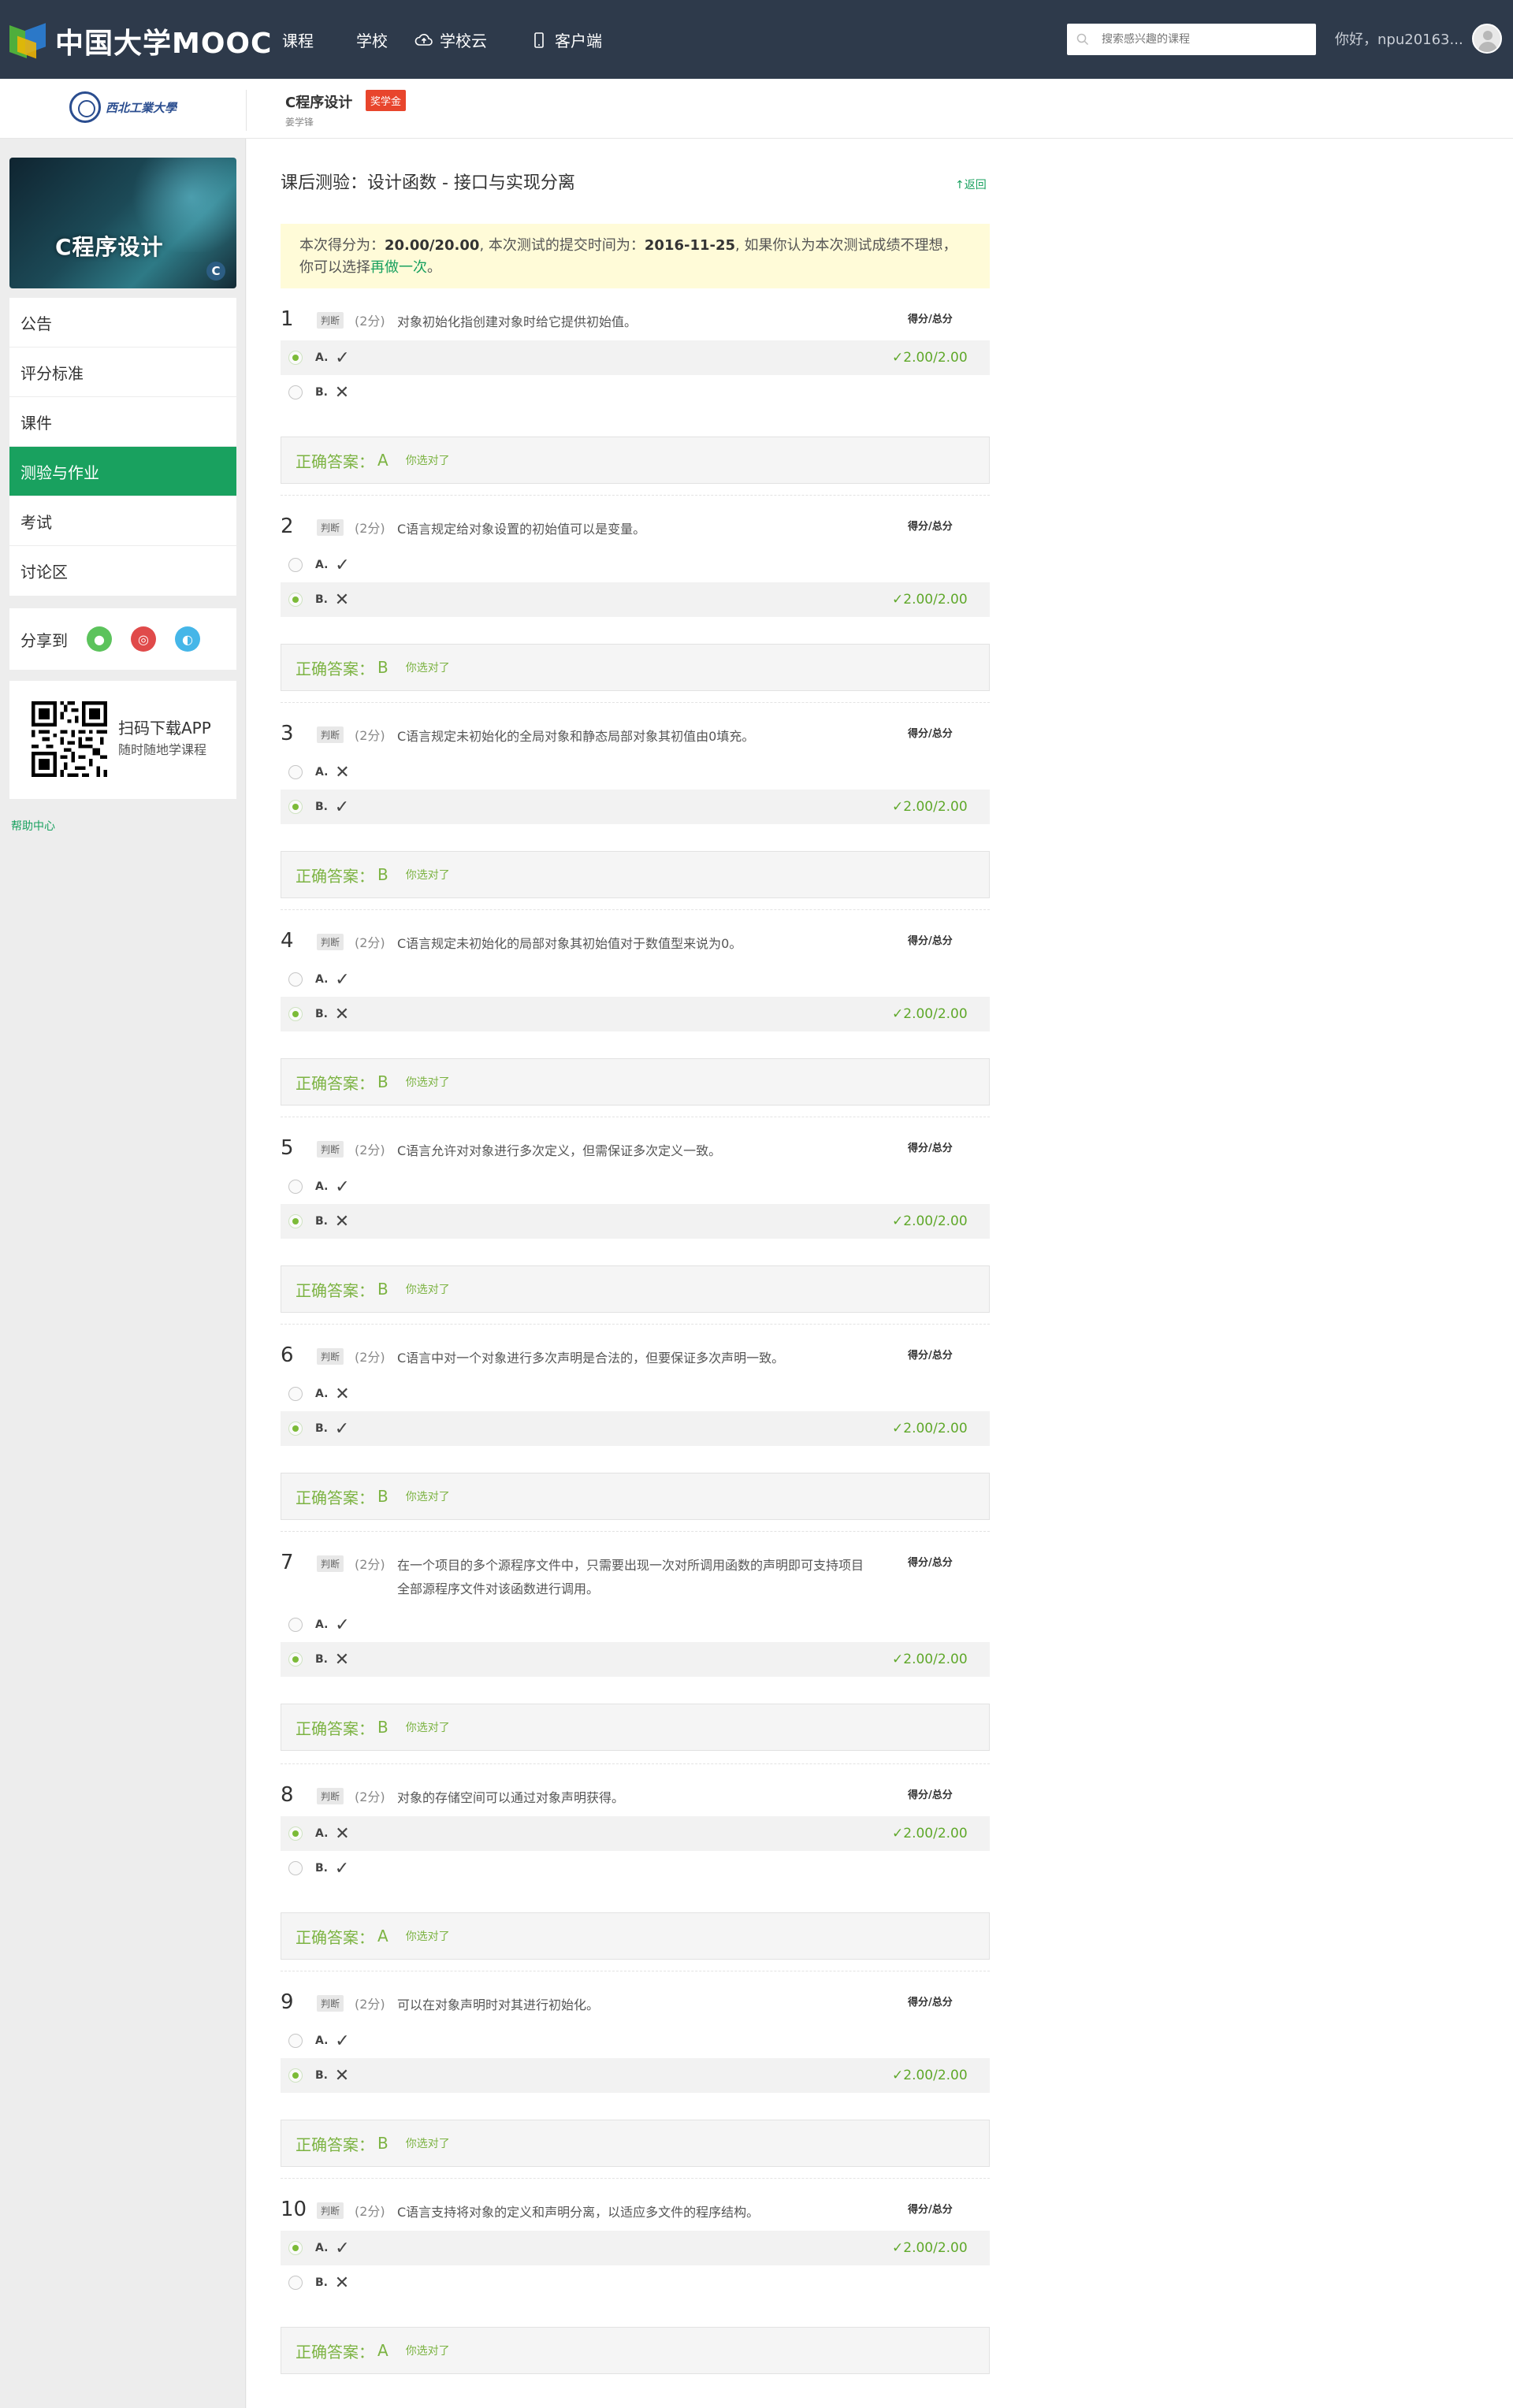 The height and width of the screenshot is (2408, 1513). I want to click on nav-courses: 课程, so click(298, 40).